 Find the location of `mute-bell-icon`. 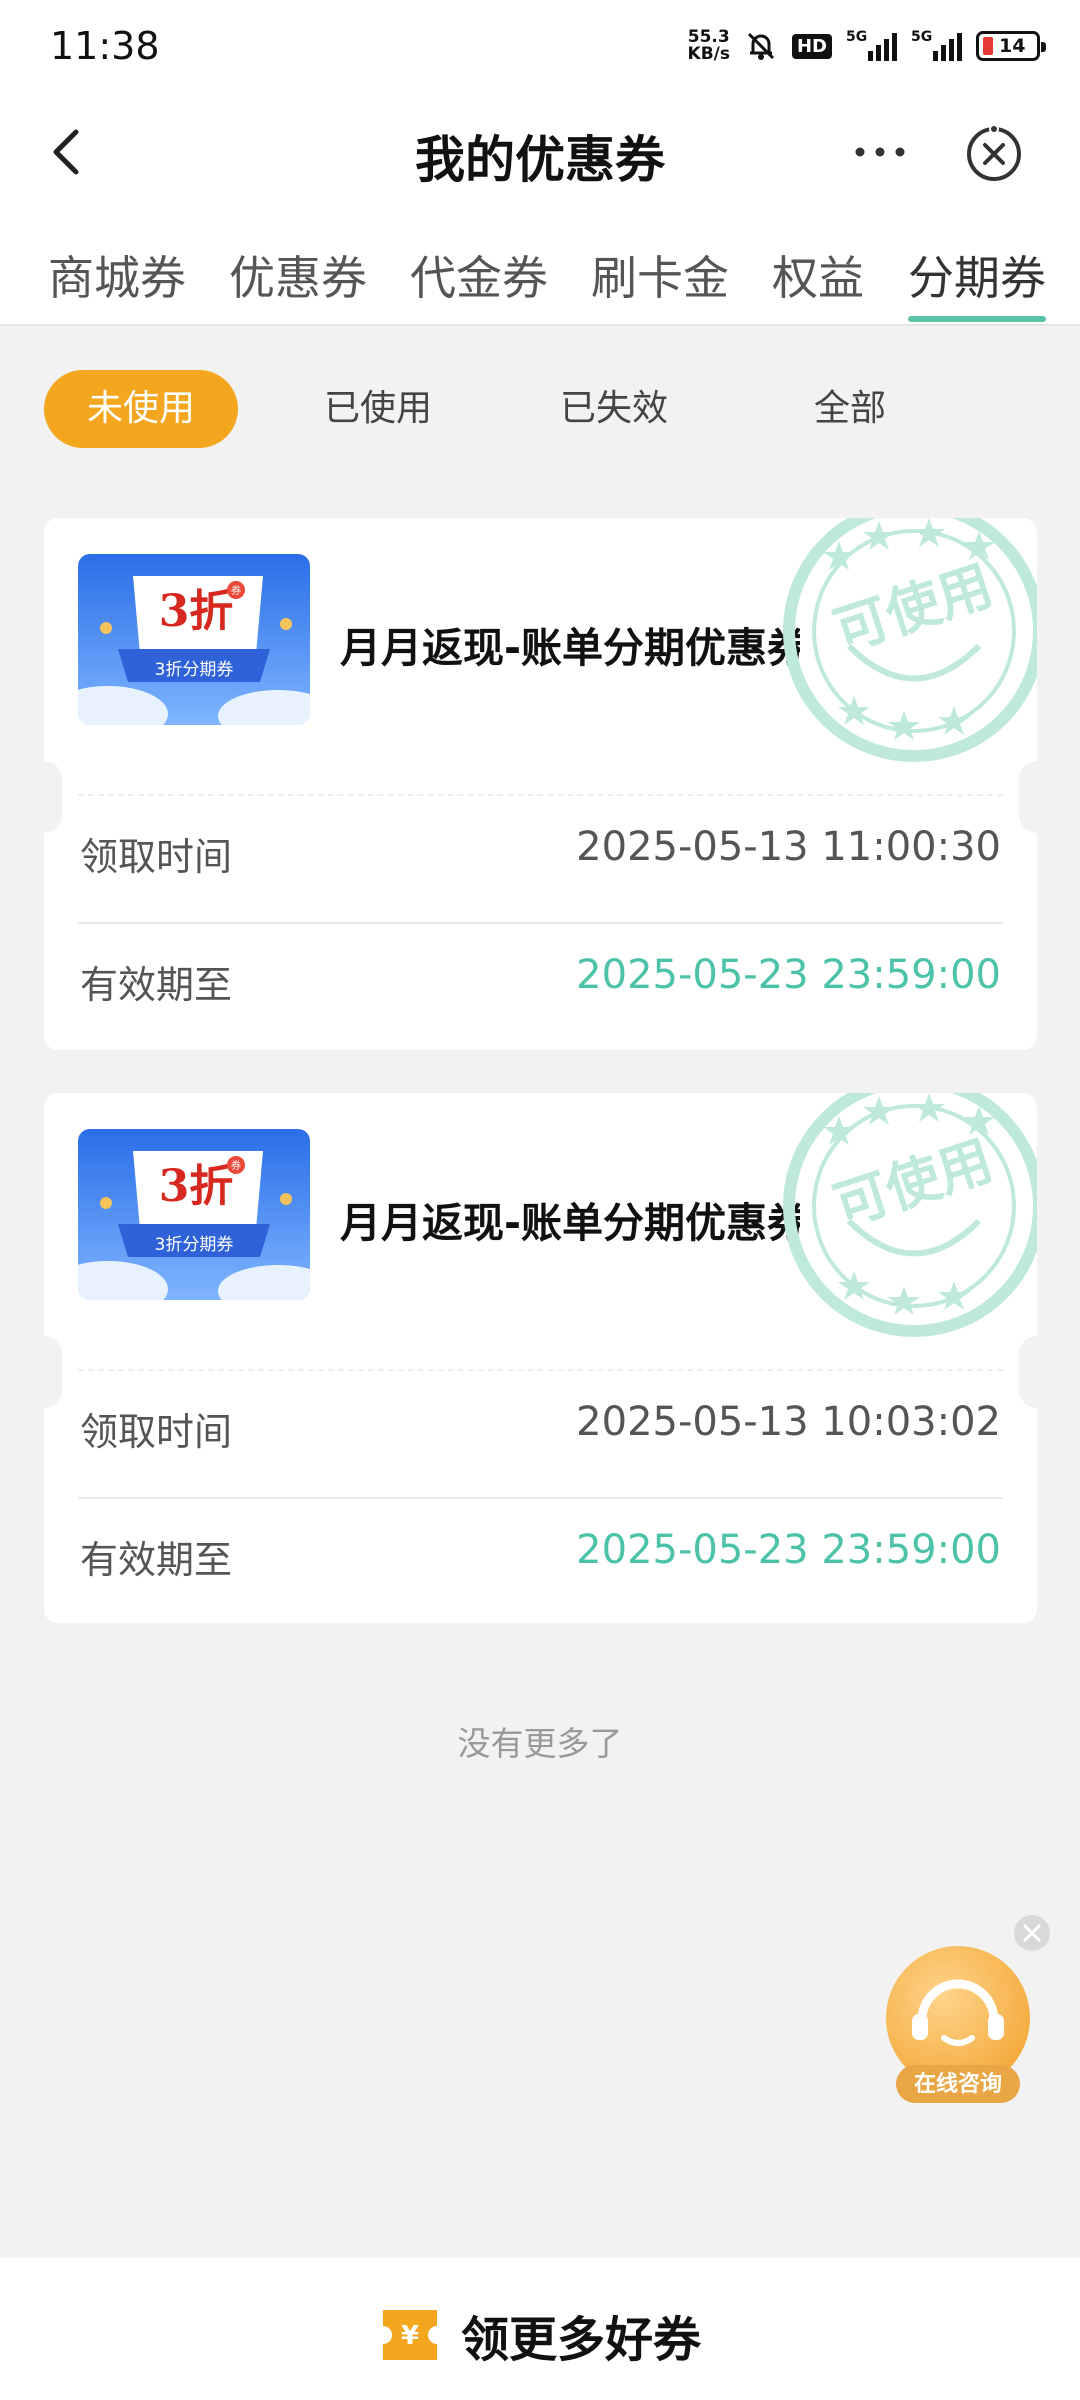

mute-bell-icon is located at coordinates (761, 46).